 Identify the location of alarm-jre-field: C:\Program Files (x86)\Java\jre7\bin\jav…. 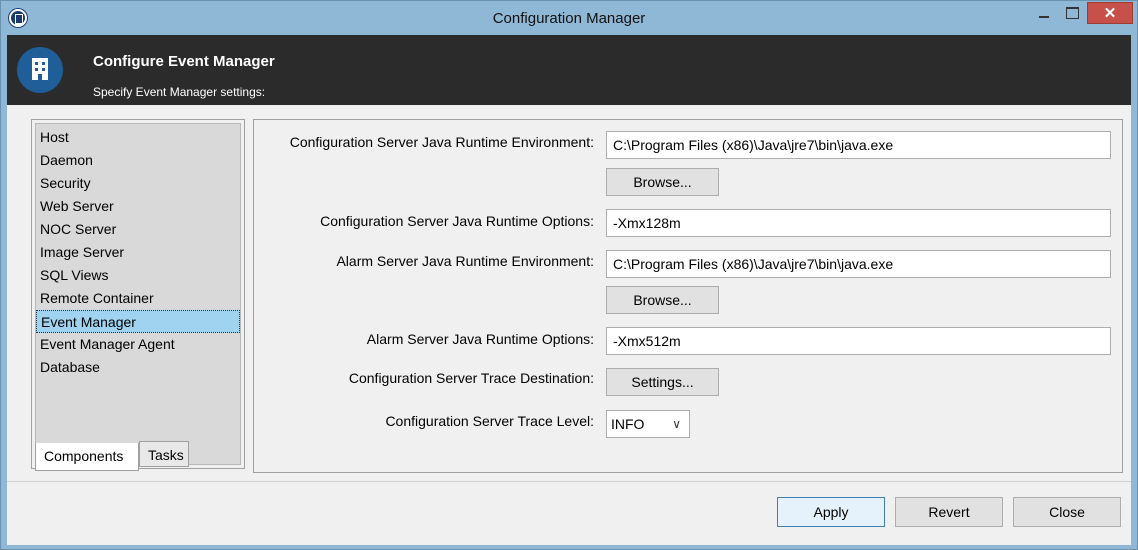
(858, 264).